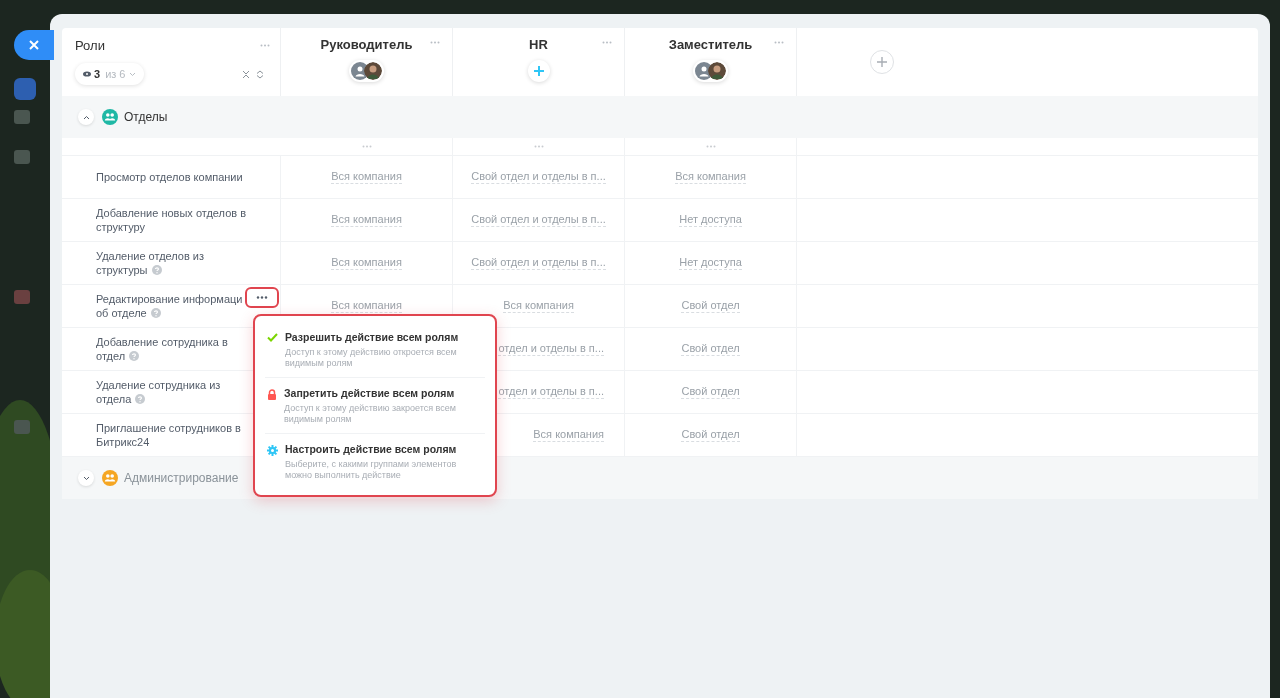 Image resolution: width=1280 pixels, height=698 pixels. Describe the element at coordinates (371, 449) in the screenshot. I see `menu-item-title: Настроить действие всем ролям` at that location.